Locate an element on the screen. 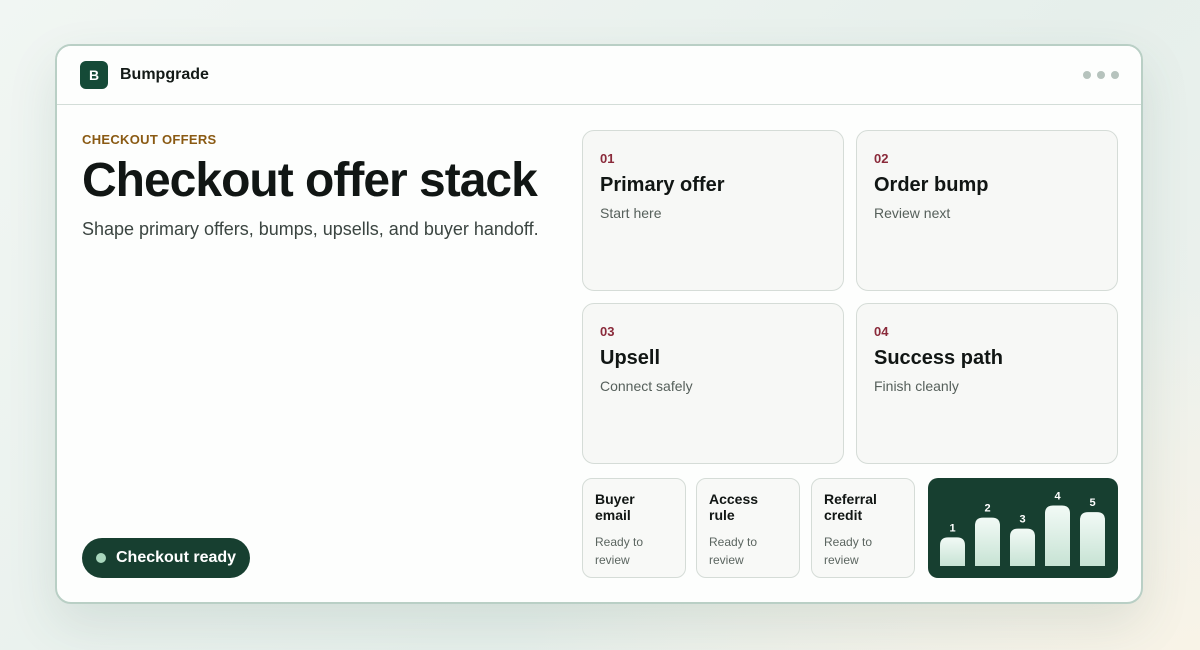 Image resolution: width=1200 pixels, height=650 pixels. step-subtitle: Start here is located at coordinates (631, 213).